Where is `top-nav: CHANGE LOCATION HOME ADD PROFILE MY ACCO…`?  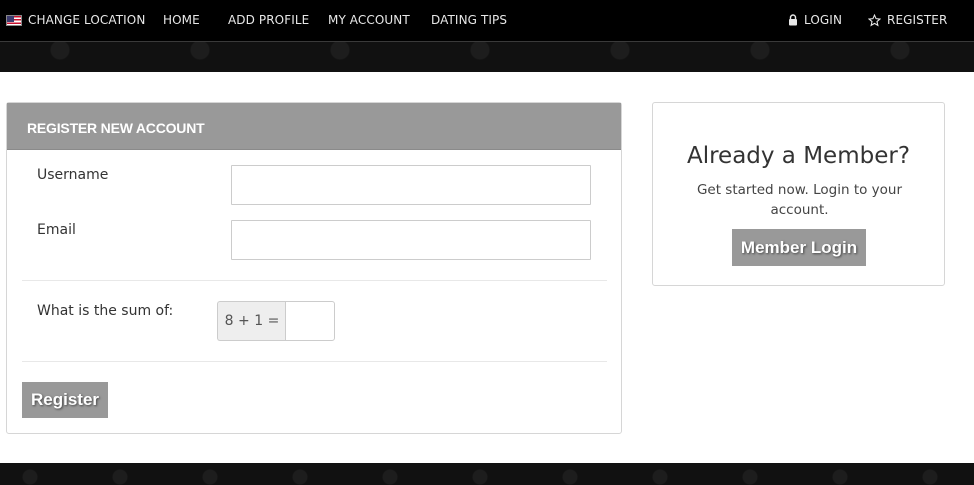
top-nav: CHANGE LOCATION HOME ADD PROFILE MY ACCO… is located at coordinates (487, 21).